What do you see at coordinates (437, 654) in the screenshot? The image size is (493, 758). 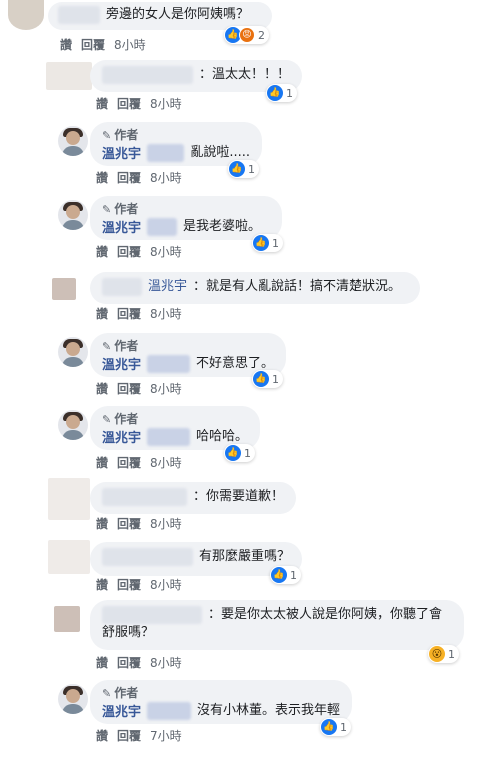 I see `wow-icon: 😮` at bounding box center [437, 654].